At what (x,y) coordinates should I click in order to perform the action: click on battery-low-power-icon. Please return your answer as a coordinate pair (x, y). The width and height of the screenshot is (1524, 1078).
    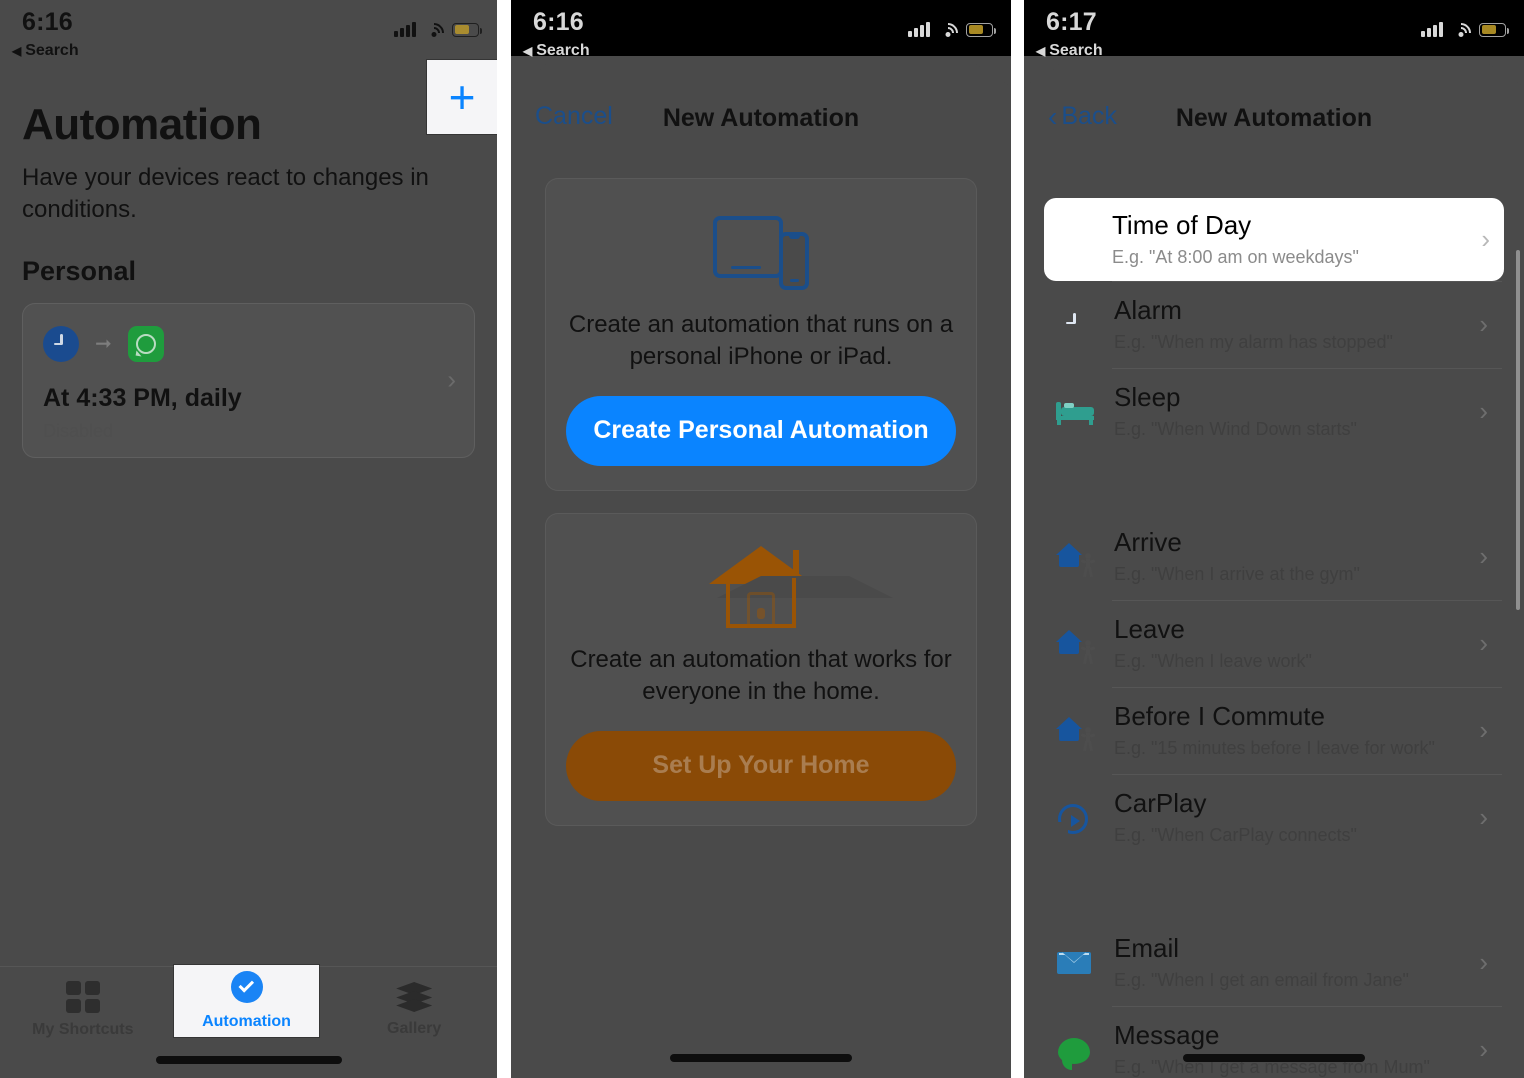
    Looking at the image, I should click on (467, 29).